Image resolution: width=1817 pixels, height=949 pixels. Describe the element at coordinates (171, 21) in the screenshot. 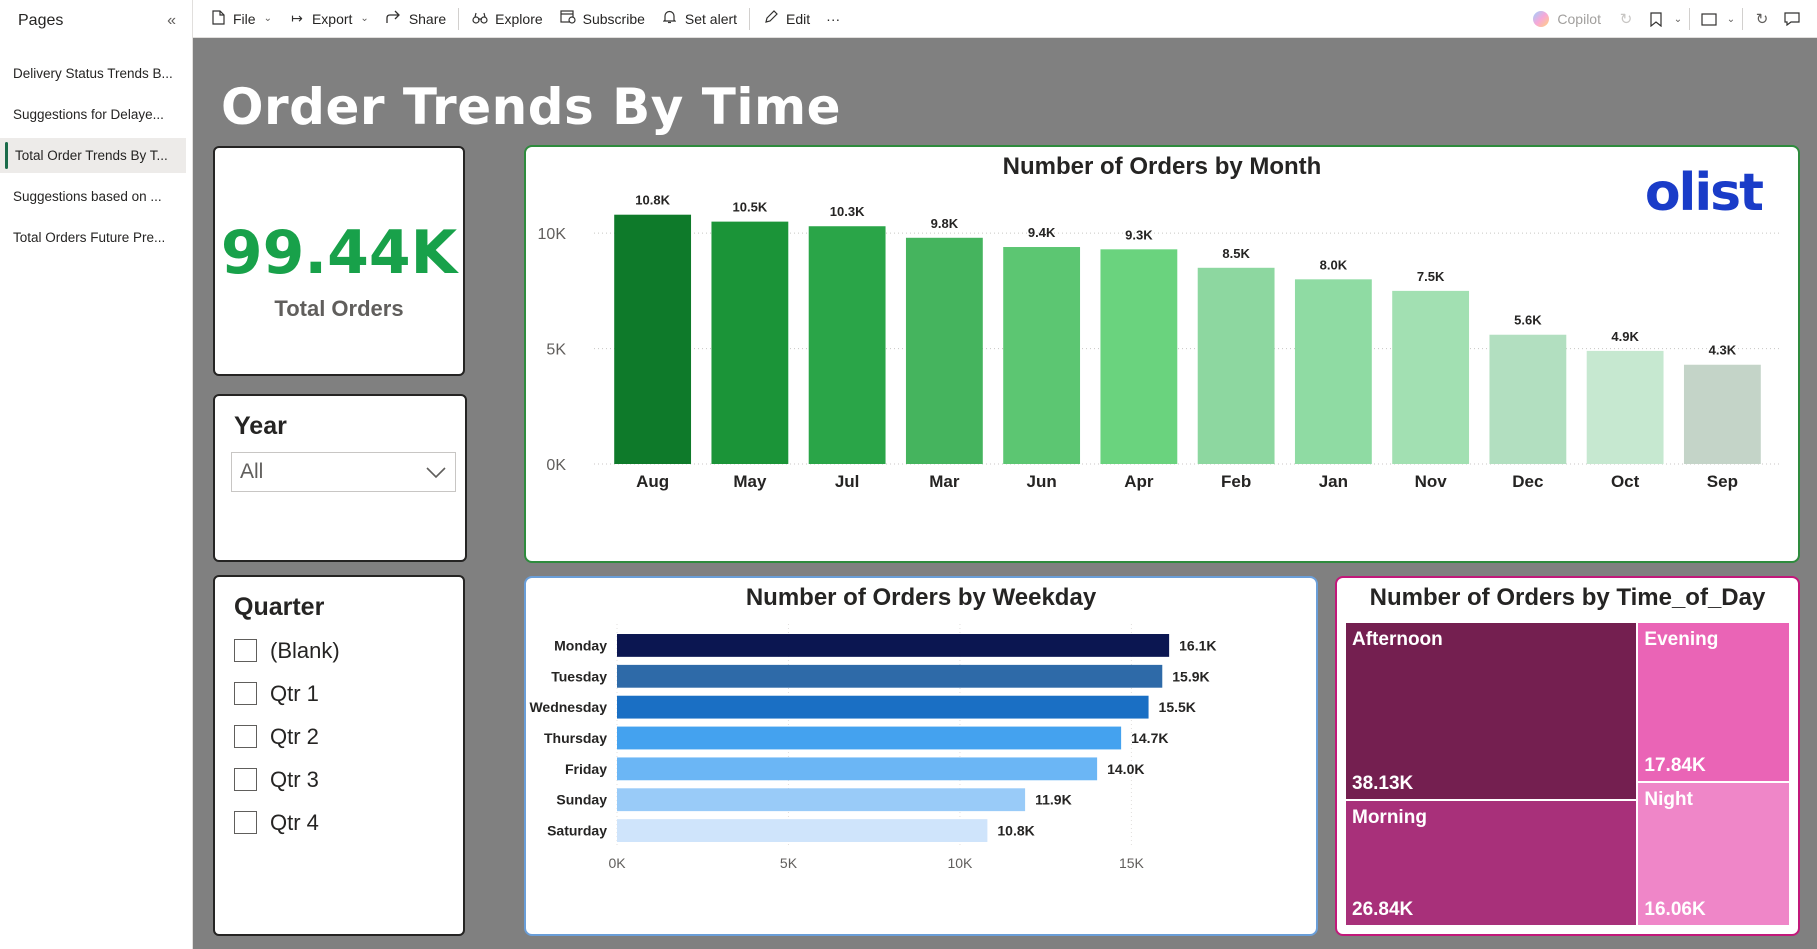

I see `collapse-pane-icon: «` at that location.